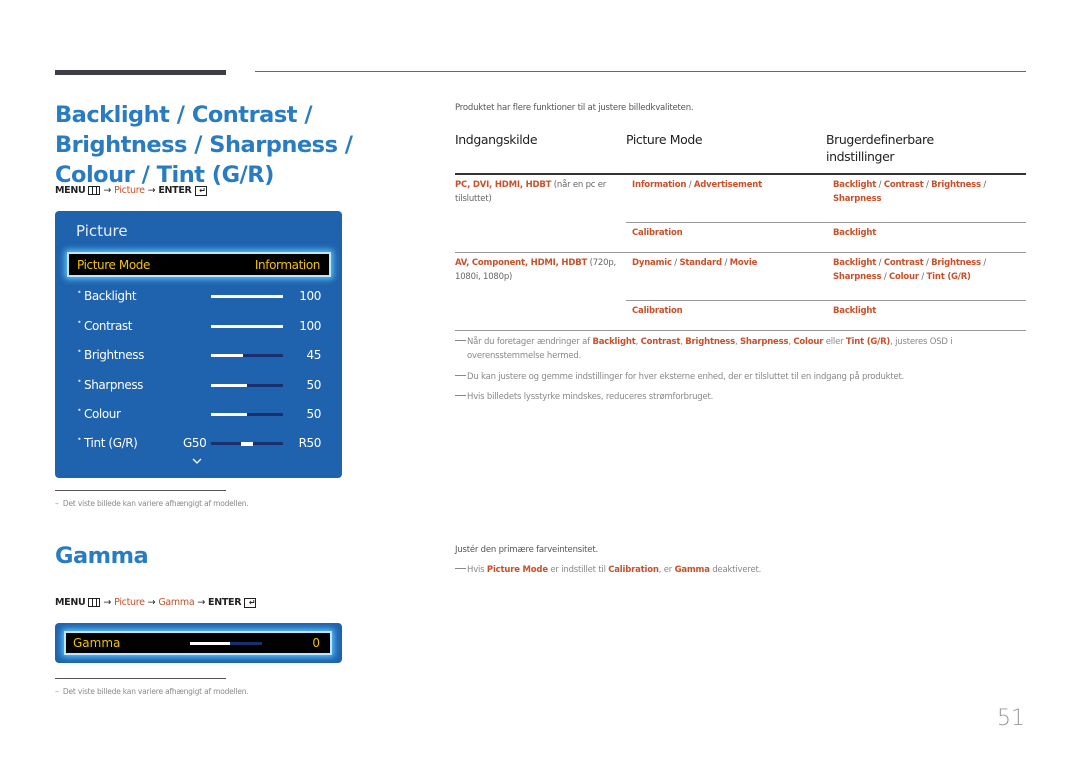  I want to click on backlight-slider, so click(247, 296).